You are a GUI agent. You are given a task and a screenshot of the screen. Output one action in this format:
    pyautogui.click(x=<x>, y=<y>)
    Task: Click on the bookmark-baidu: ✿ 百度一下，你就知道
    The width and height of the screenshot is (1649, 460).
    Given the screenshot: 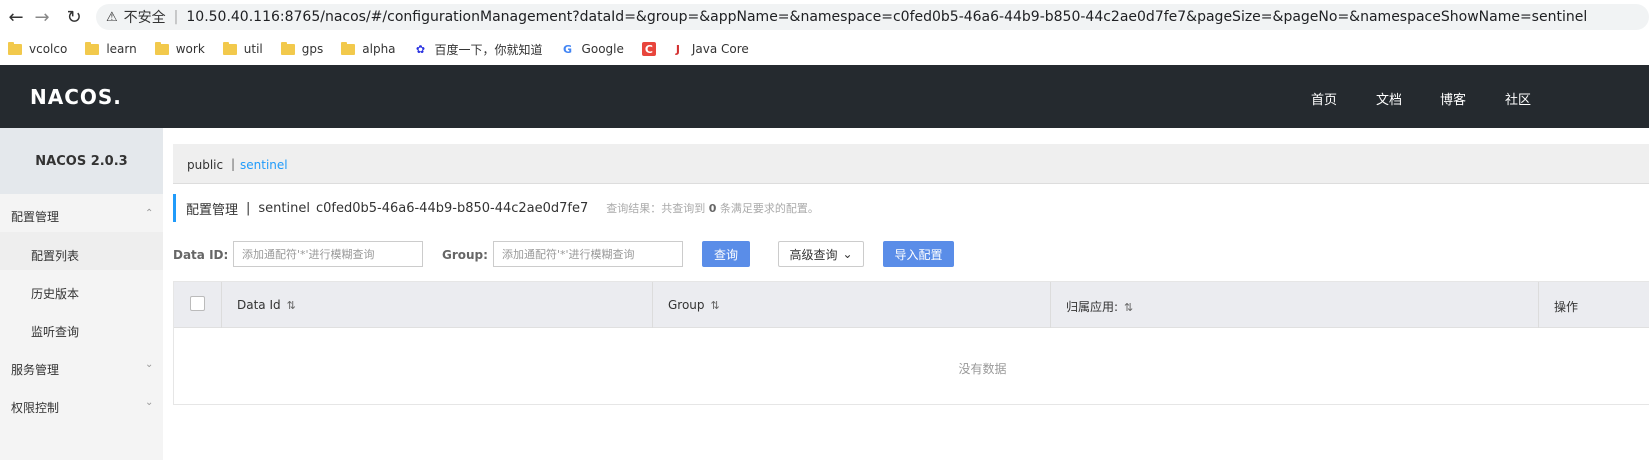 What is the action you would take?
    pyautogui.click(x=478, y=49)
    